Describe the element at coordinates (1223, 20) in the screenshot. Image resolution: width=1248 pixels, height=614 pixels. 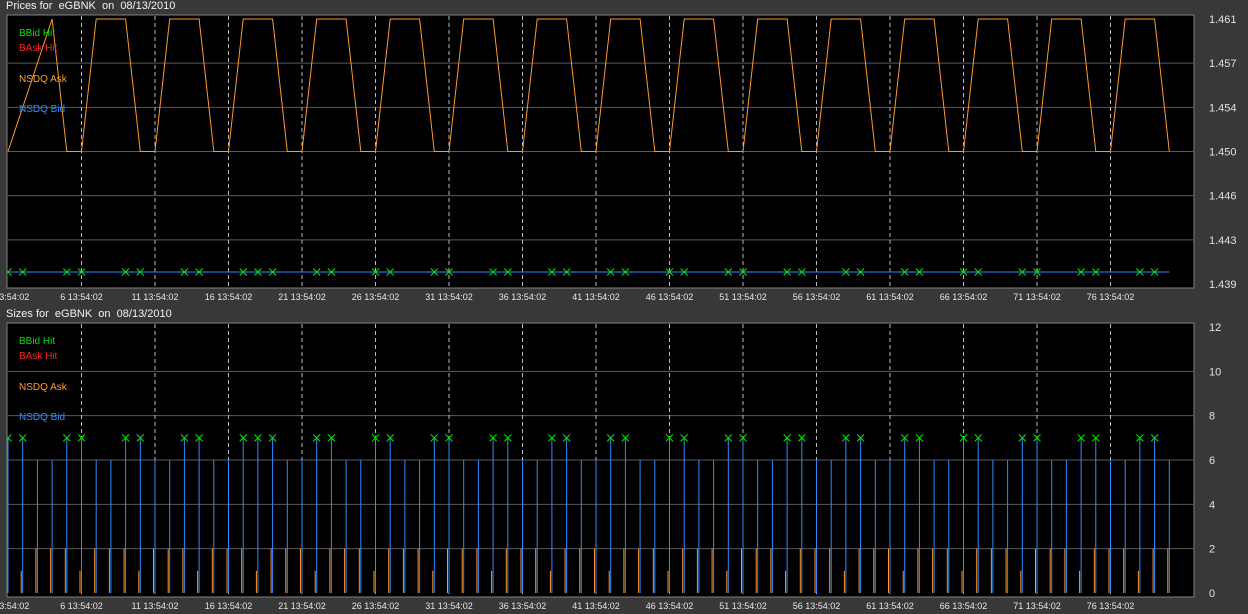
I see `y-tick-label: 1.461` at that location.